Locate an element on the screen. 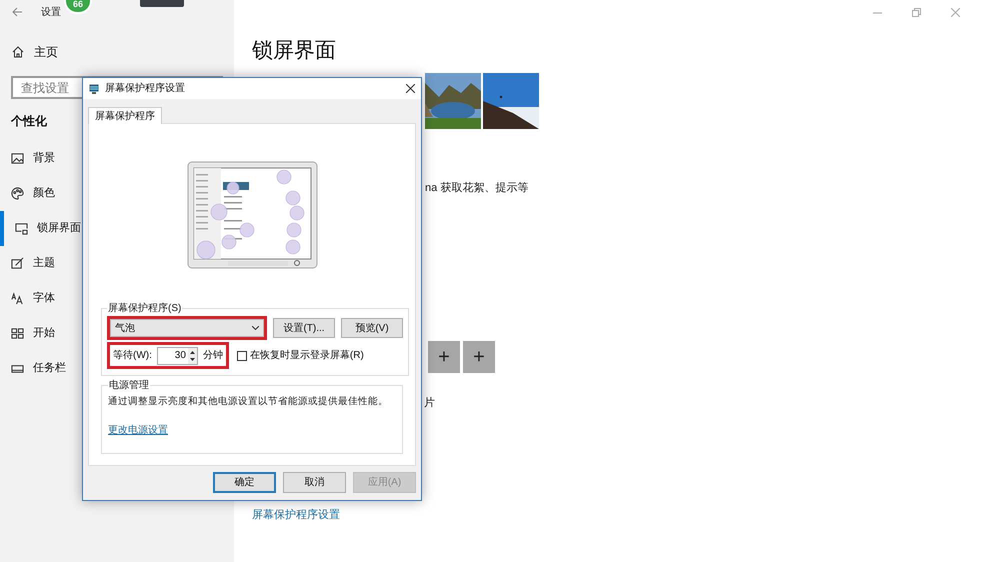 This screenshot has height=562, width=1000. dialog-button: 确定 is located at coordinates (244, 482).